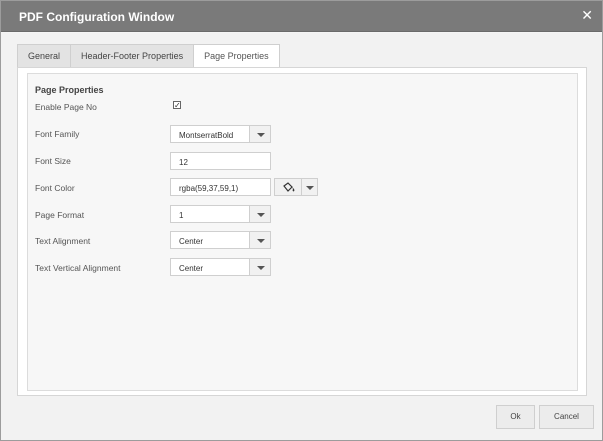 The image size is (603, 441). What do you see at coordinates (60, 215) in the screenshot?
I see `page-format-label: Page Format` at bounding box center [60, 215].